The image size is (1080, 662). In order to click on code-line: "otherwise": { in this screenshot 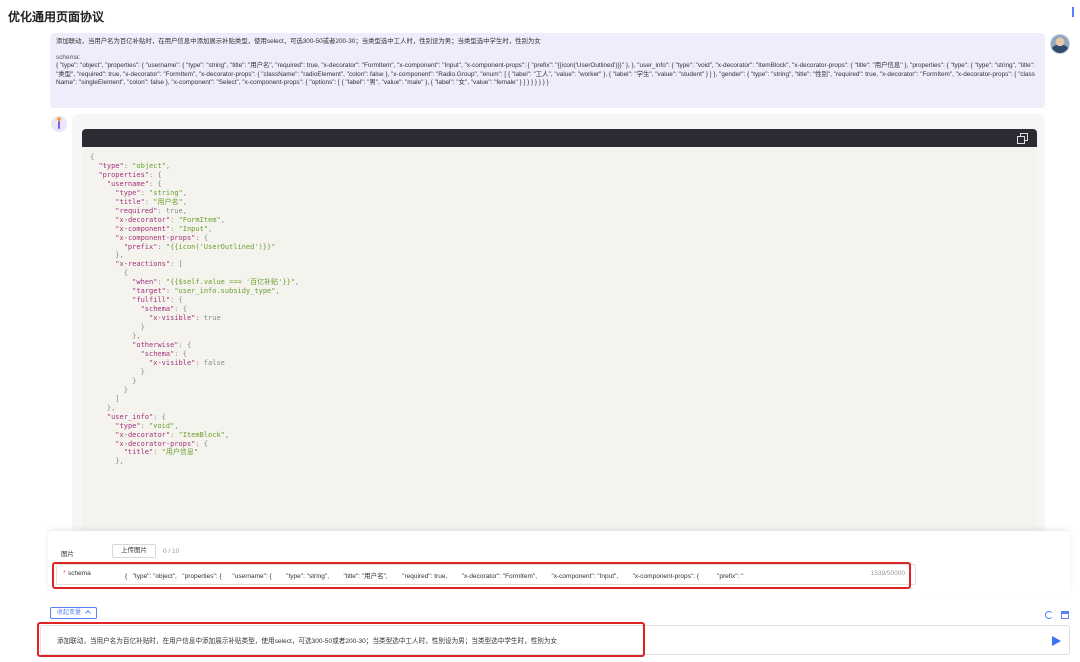, I will do `click(162, 345)`.